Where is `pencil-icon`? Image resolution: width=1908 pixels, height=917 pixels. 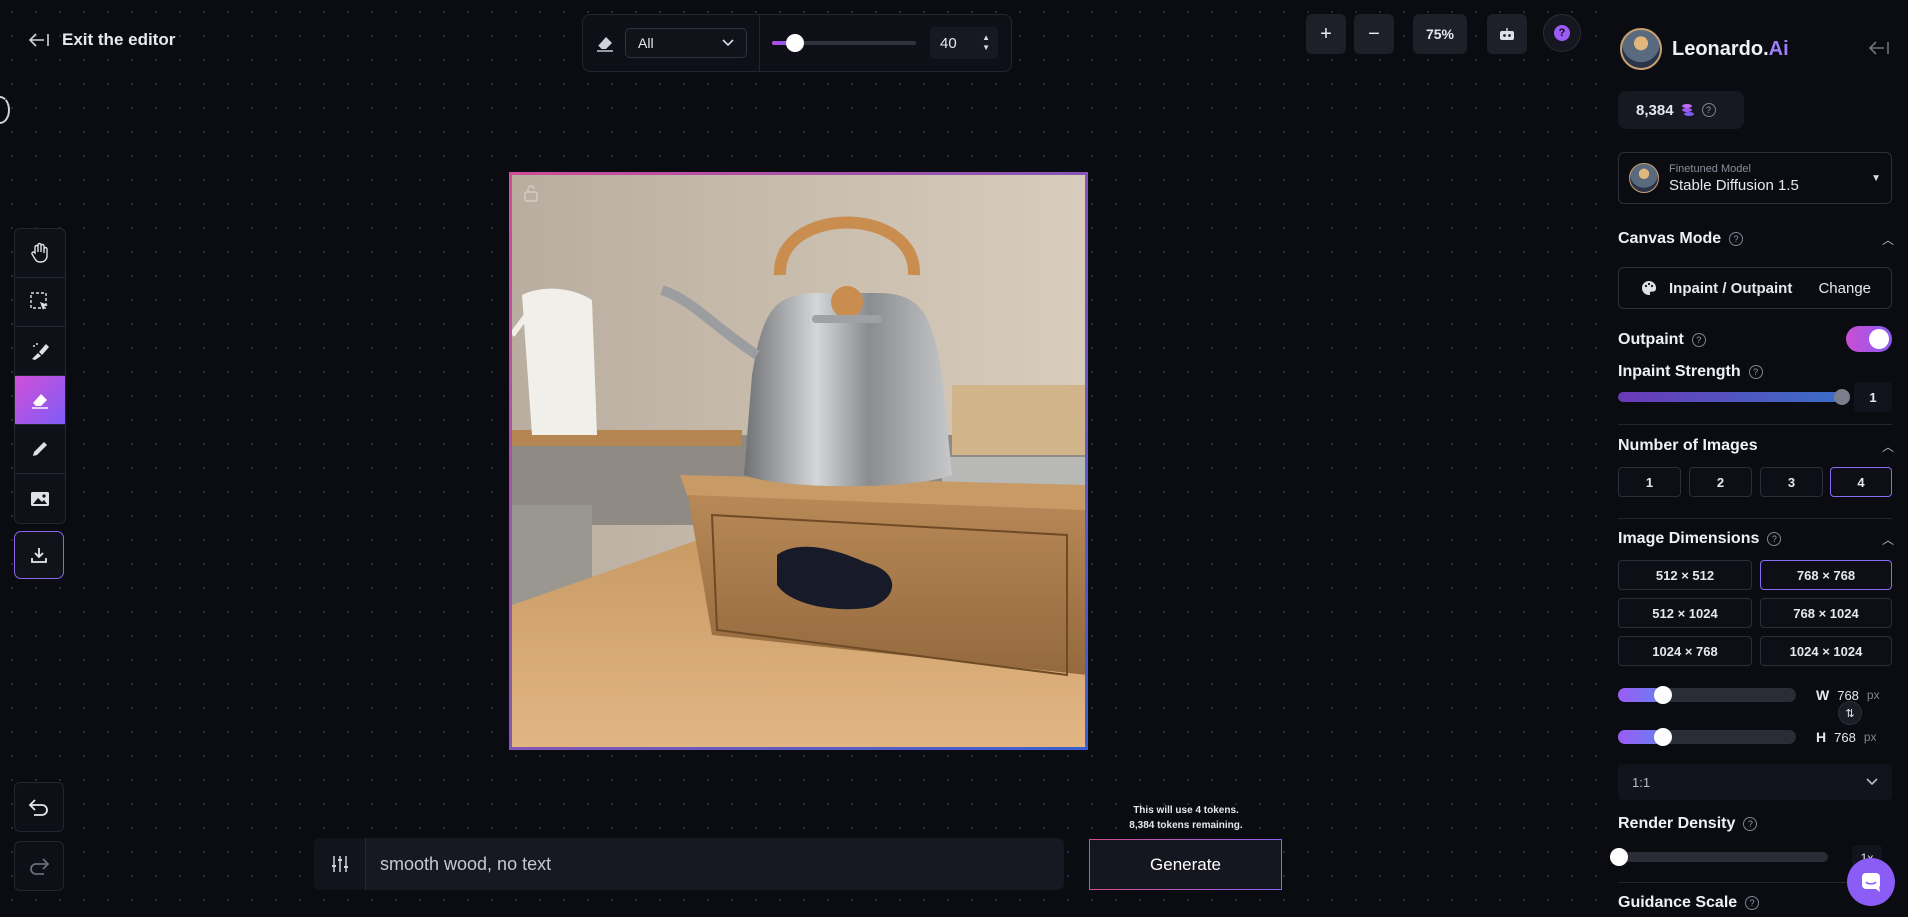
pencil-icon is located at coordinates (40, 449).